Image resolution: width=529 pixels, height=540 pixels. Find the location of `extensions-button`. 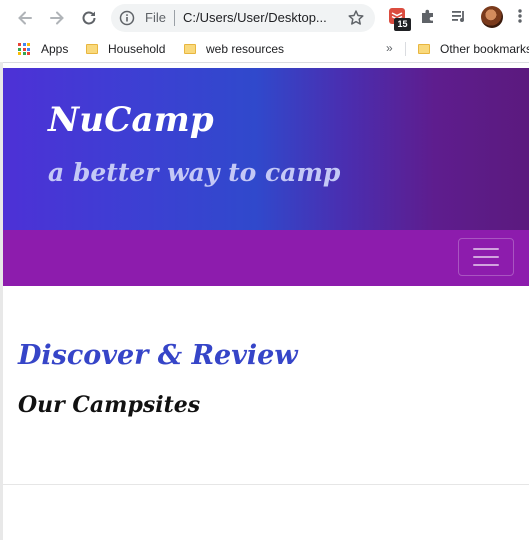

extensions-button is located at coordinates (430, 18).